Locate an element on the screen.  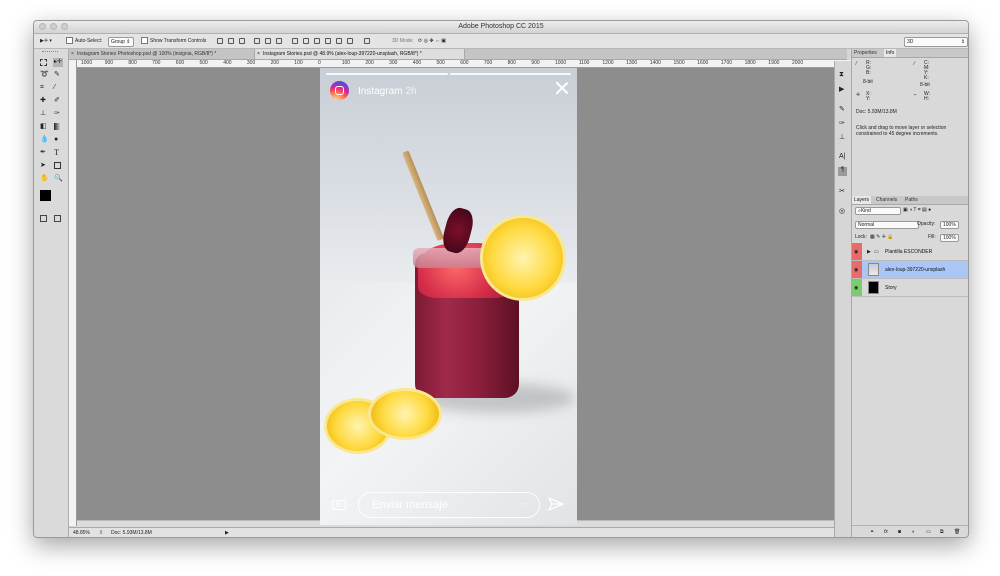
quick-select-tool-icon: ✎ is located at coordinates (57, 74).